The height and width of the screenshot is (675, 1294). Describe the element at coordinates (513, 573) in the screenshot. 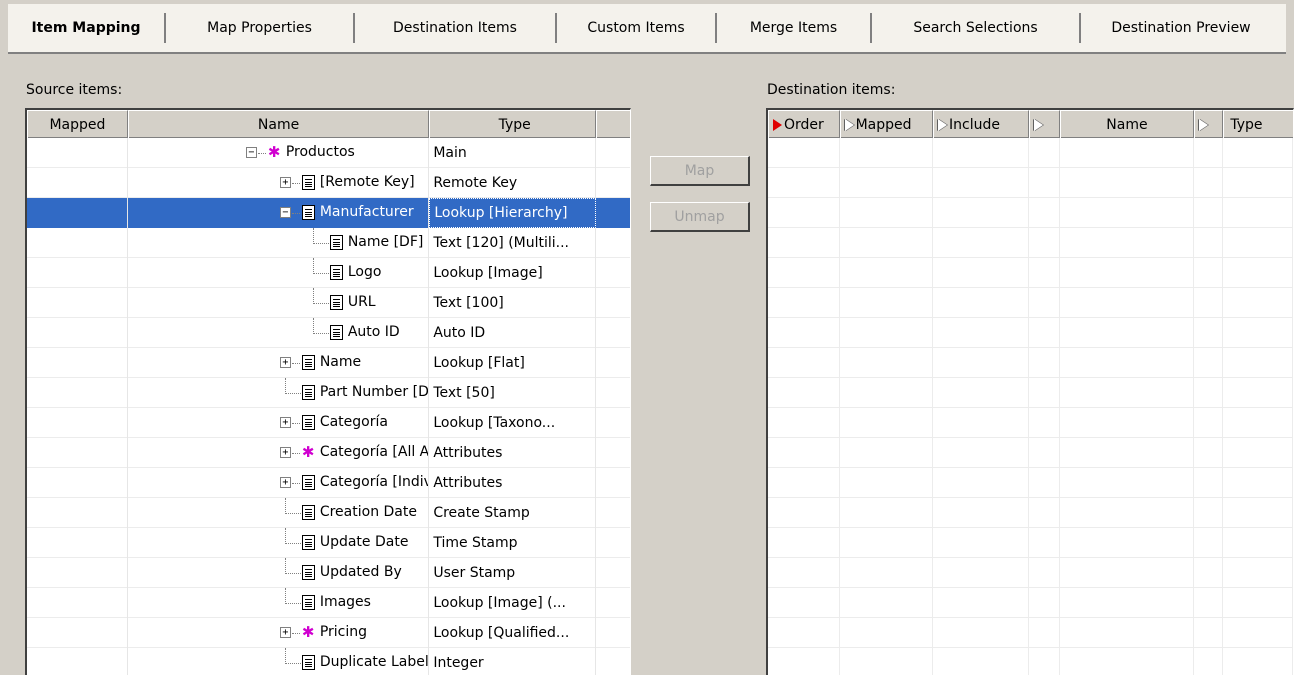

I see `type-cell: User Stamp` at that location.